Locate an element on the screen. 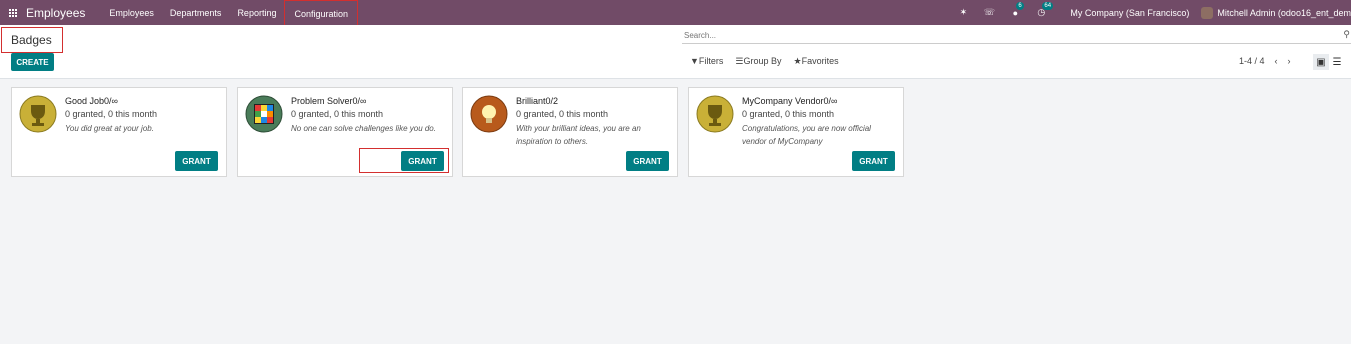  breadcrumb: Badges is located at coordinates (32, 40).